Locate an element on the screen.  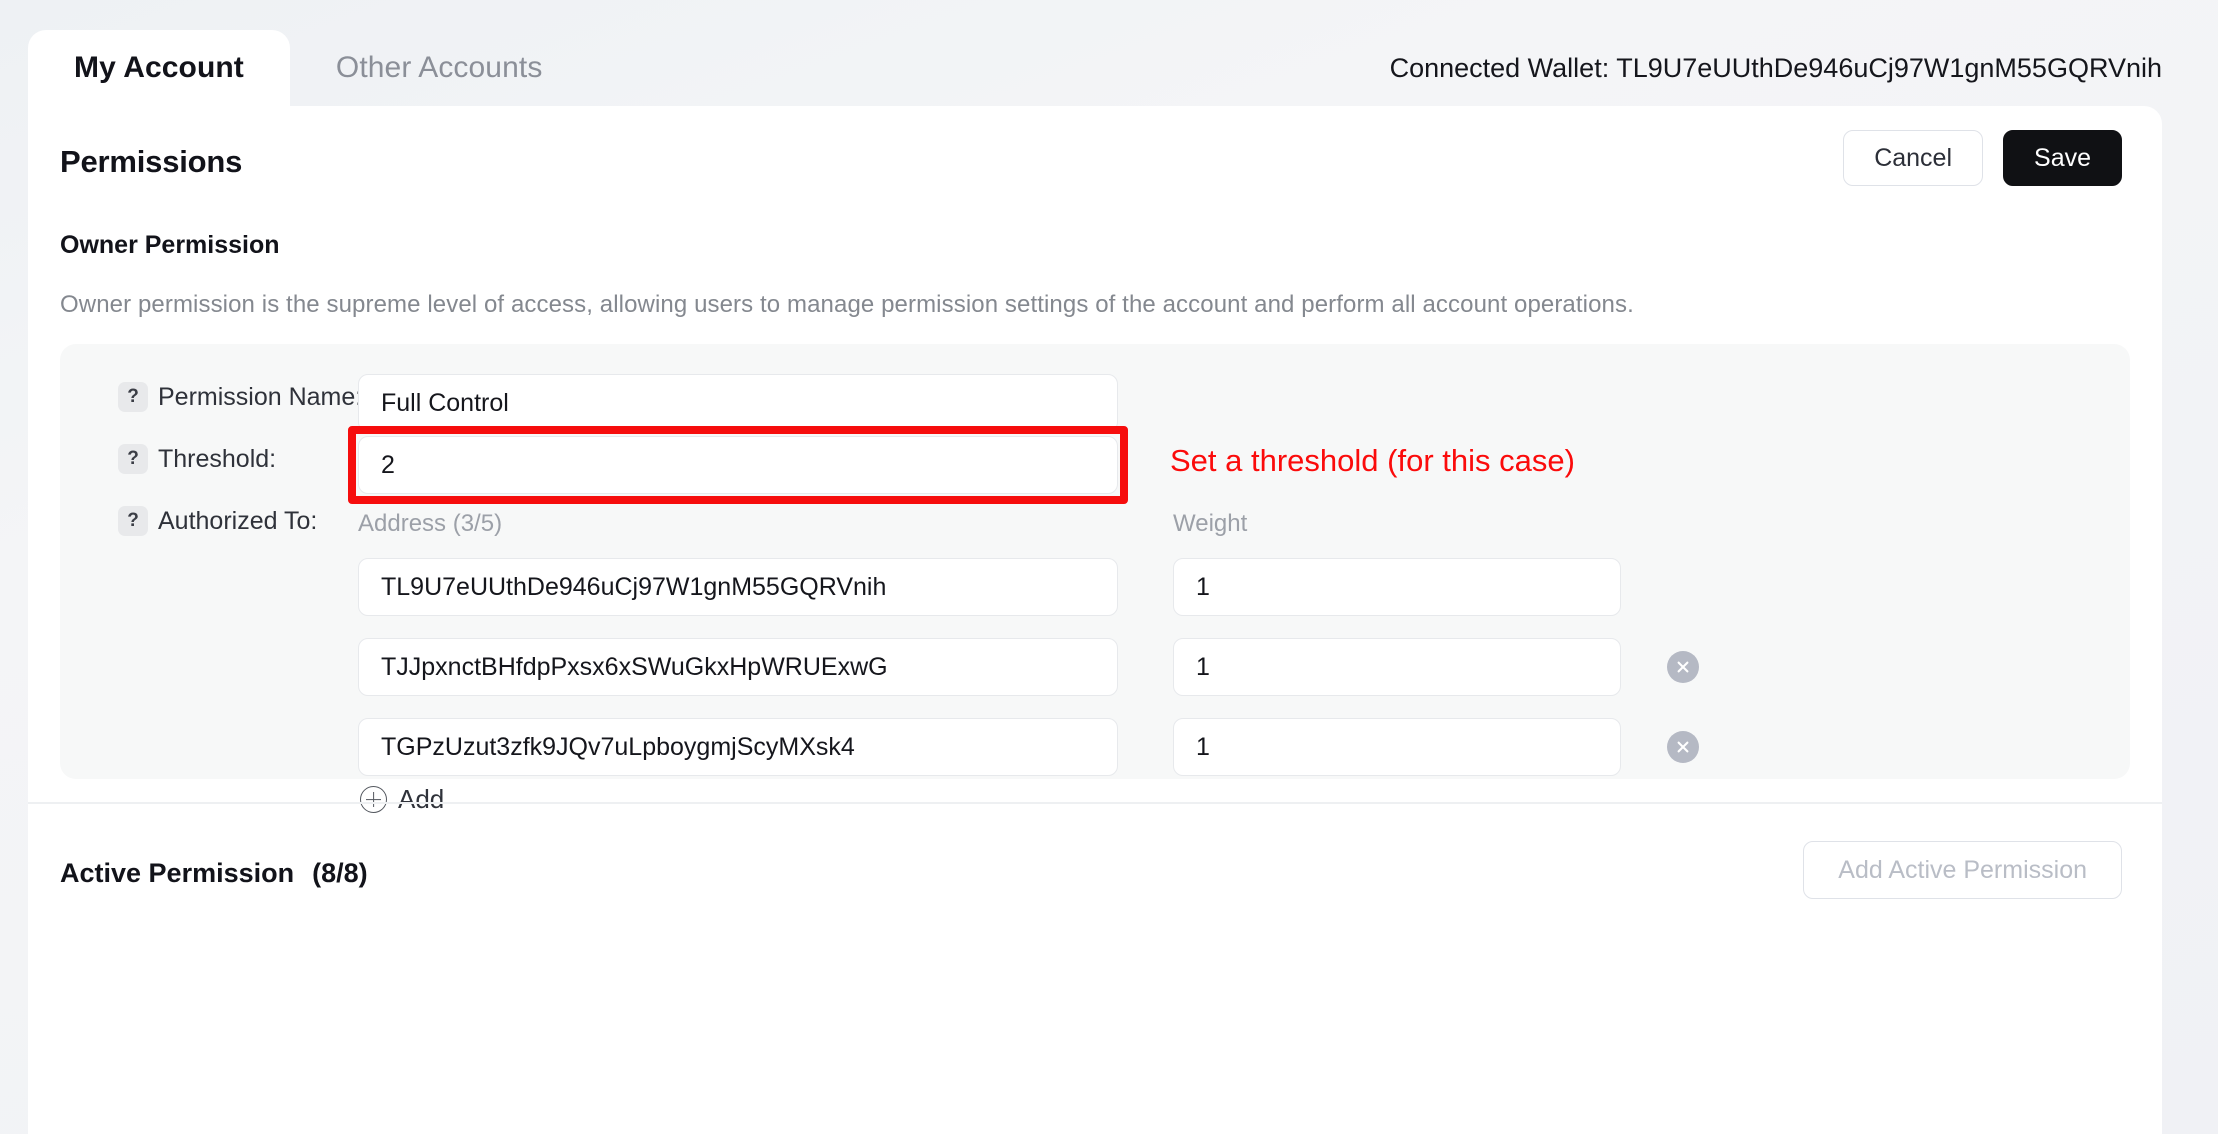
authorized-to-label-group: ? Authorized To: is located at coordinates (217, 521).